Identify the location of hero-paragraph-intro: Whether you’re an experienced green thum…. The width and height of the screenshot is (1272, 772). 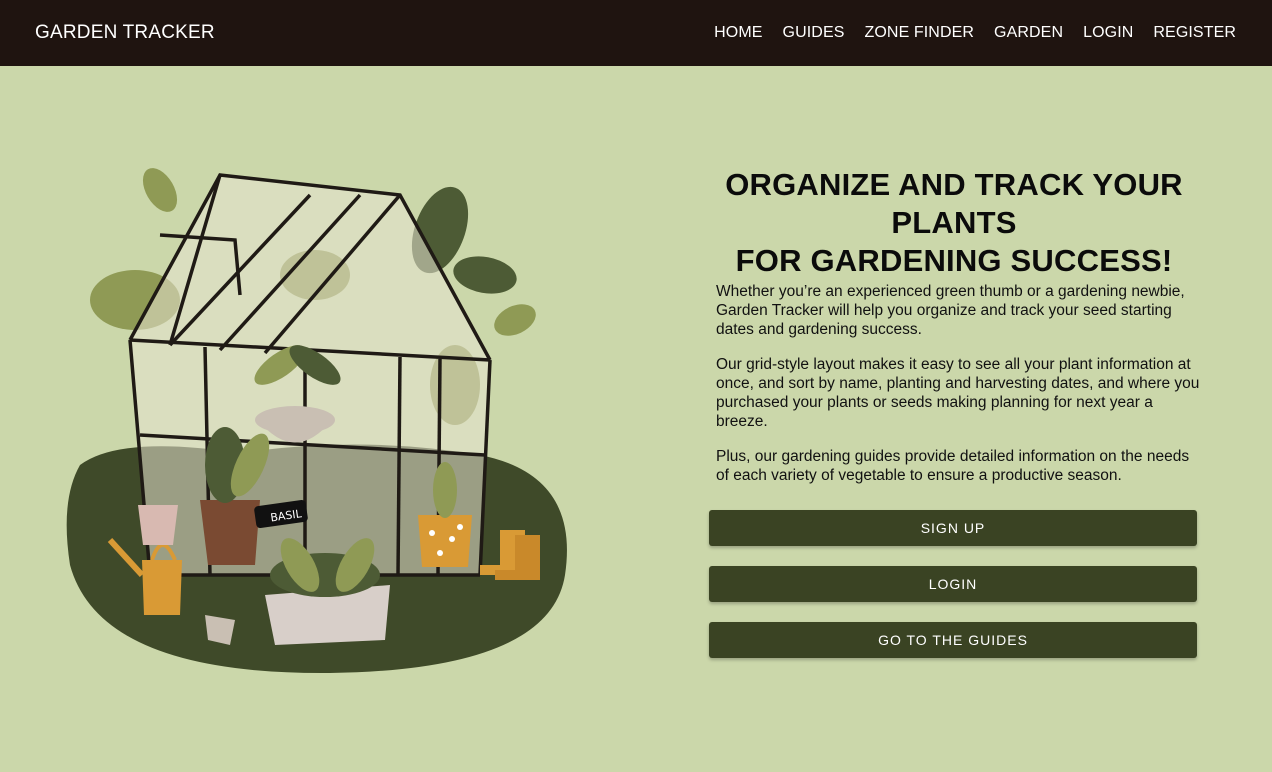
(950, 310).